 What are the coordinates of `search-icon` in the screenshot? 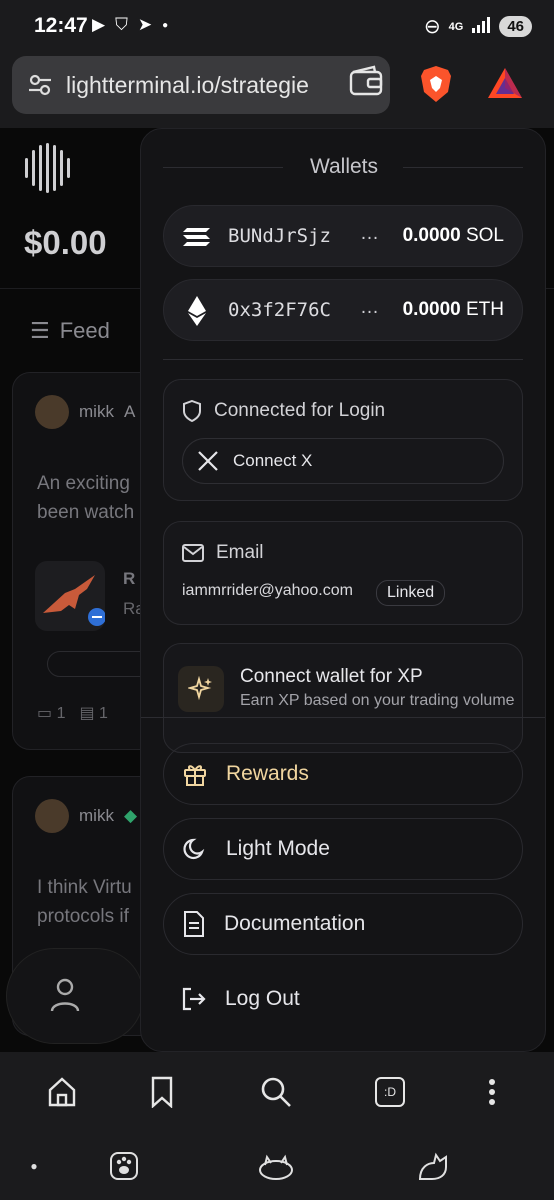 It's located at (276, 1092).